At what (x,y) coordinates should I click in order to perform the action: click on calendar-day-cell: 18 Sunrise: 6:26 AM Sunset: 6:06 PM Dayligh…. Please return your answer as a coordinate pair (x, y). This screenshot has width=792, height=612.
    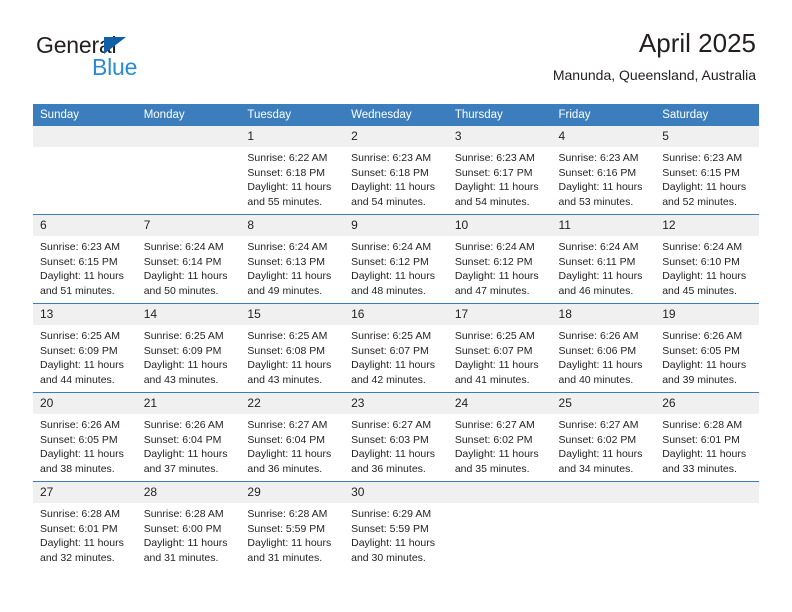
    Looking at the image, I should click on (603, 348).